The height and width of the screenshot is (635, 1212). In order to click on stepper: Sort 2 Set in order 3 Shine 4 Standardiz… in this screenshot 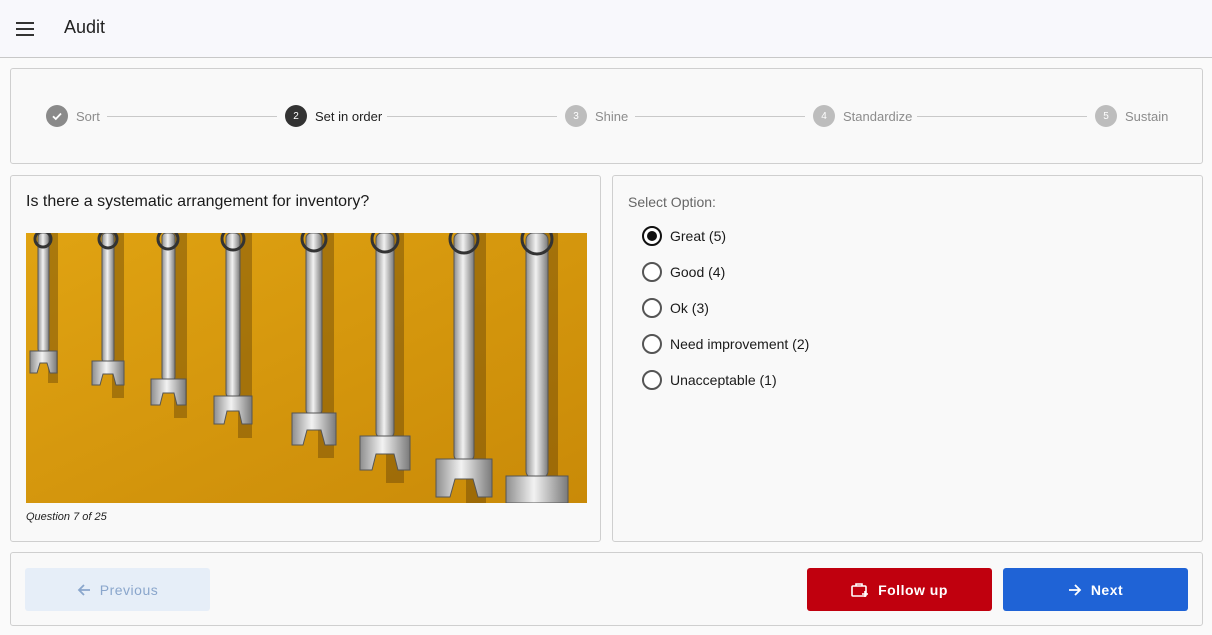, I will do `click(606, 116)`.